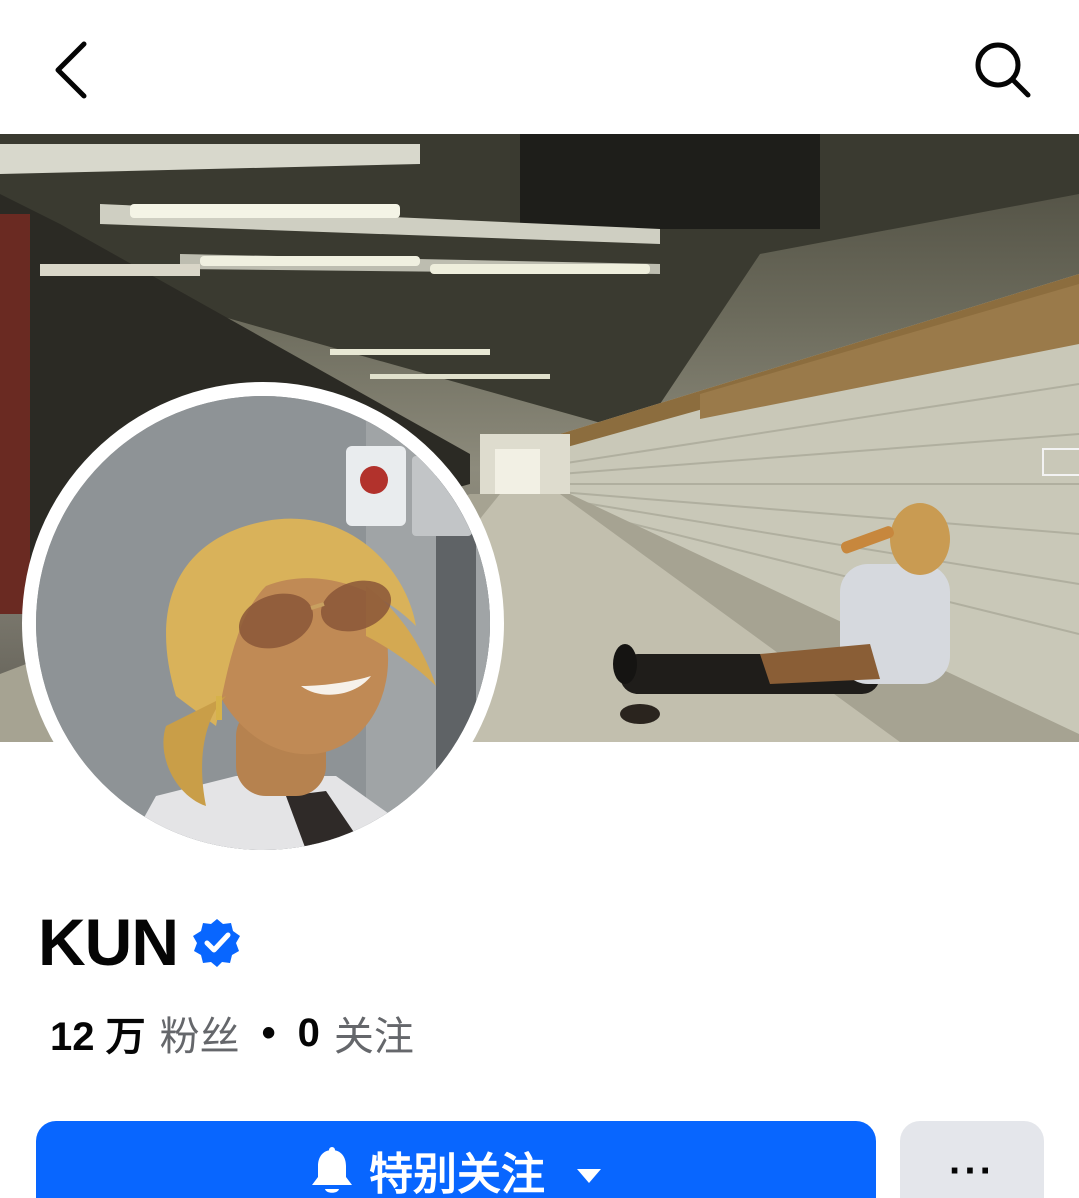 Image resolution: width=1079 pixels, height=1198 pixels. Describe the element at coordinates (374, 1033) in the screenshot. I see `following-label: 关注` at that location.